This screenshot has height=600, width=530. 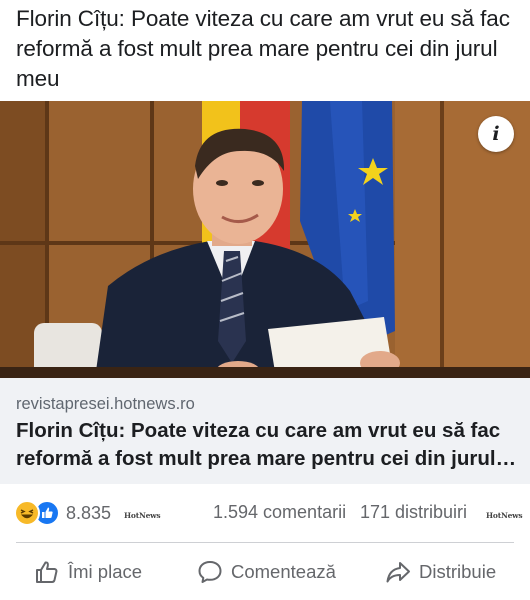 I want to click on info-icon: i, so click(x=496, y=134).